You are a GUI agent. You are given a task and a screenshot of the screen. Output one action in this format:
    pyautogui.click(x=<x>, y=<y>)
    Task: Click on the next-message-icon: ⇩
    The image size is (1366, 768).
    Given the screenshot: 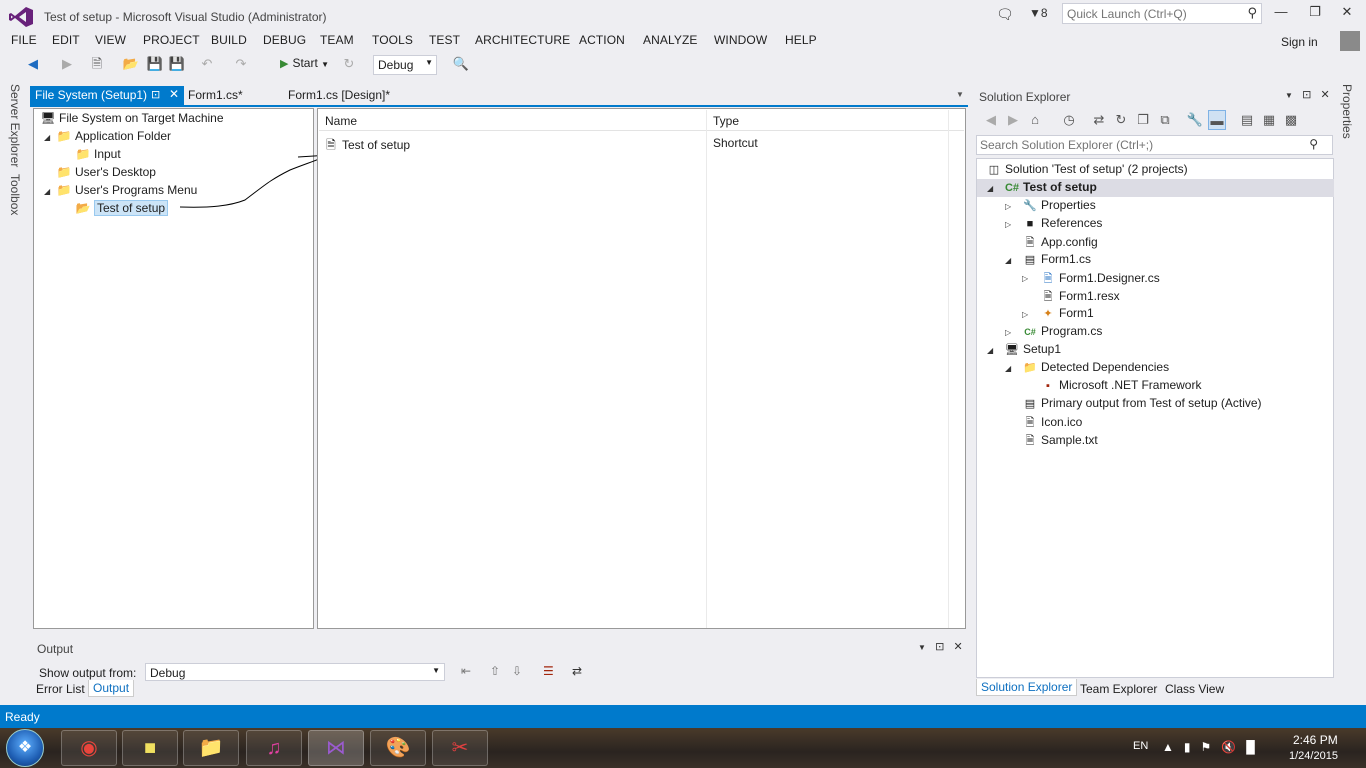 What is the action you would take?
    pyautogui.click(x=517, y=671)
    